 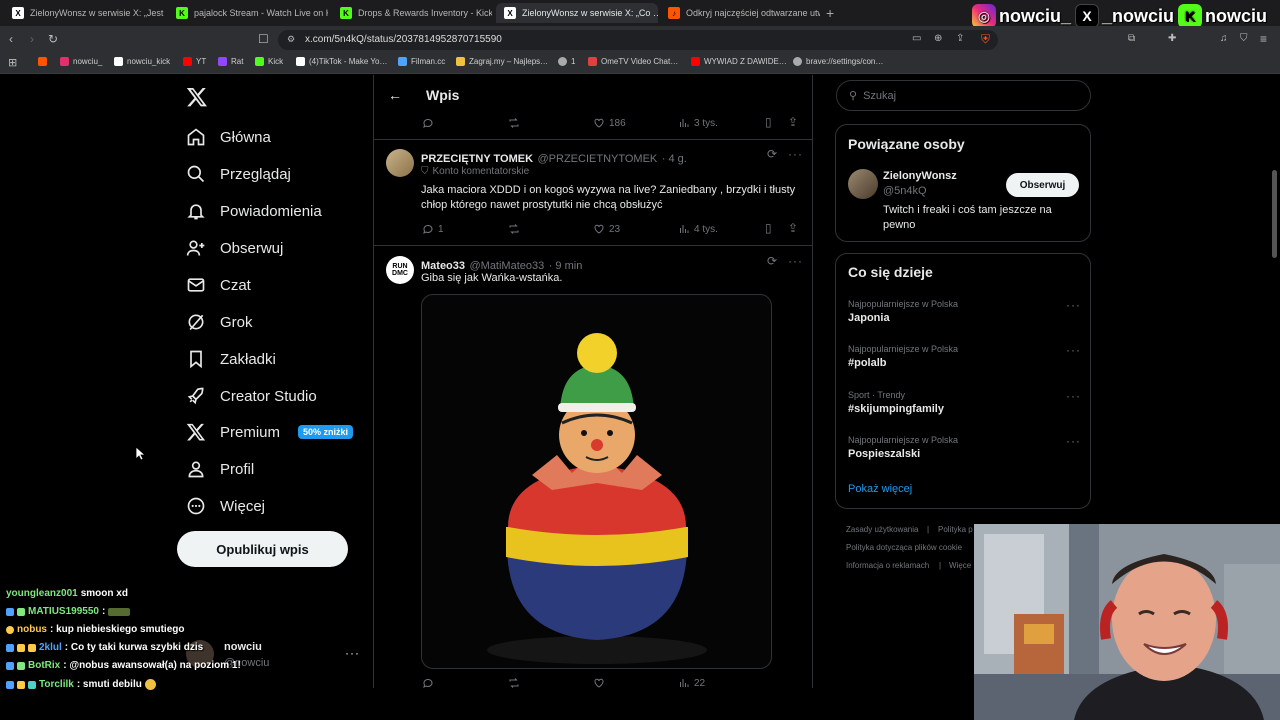 I want to click on x-logo-icon, so click(x=197, y=97).